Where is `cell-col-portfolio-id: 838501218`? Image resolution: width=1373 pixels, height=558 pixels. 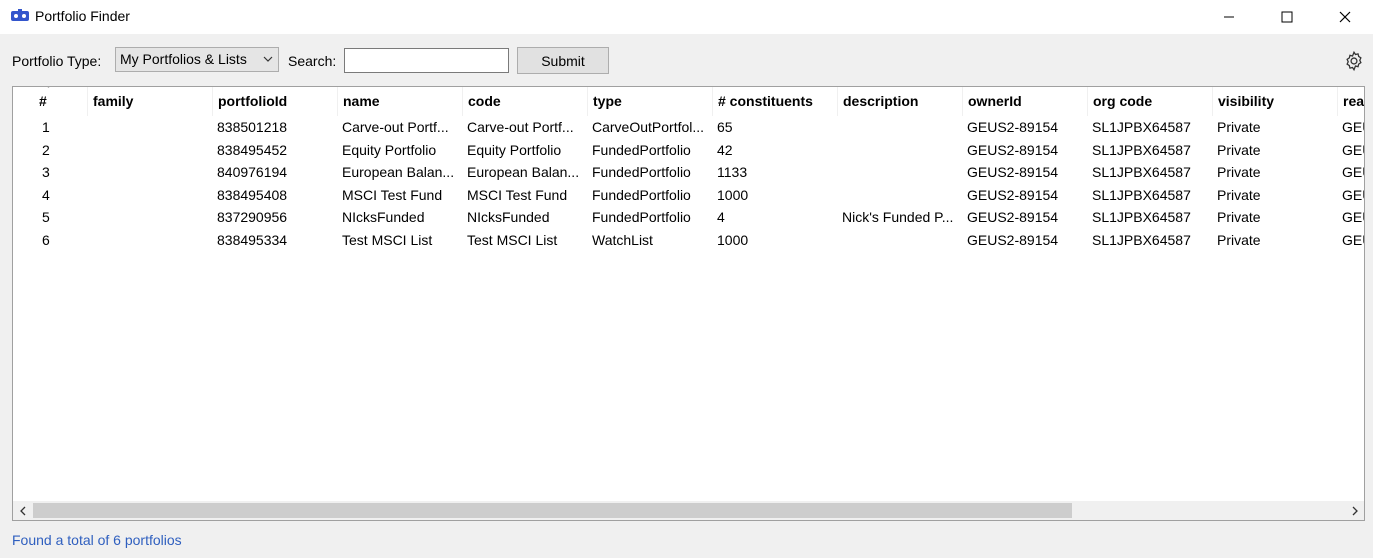 cell-col-portfolio-id: 838501218 is located at coordinates (252, 127).